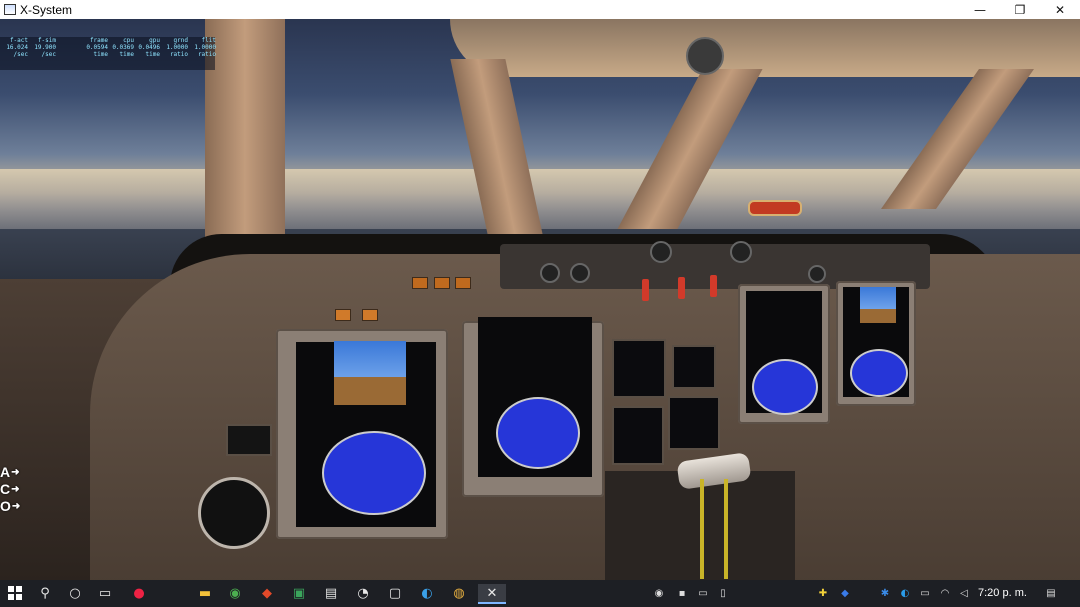  What do you see at coordinates (235, 593) in the screenshot?
I see `chrome-icon: ◉` at bounding box center [235, 593].